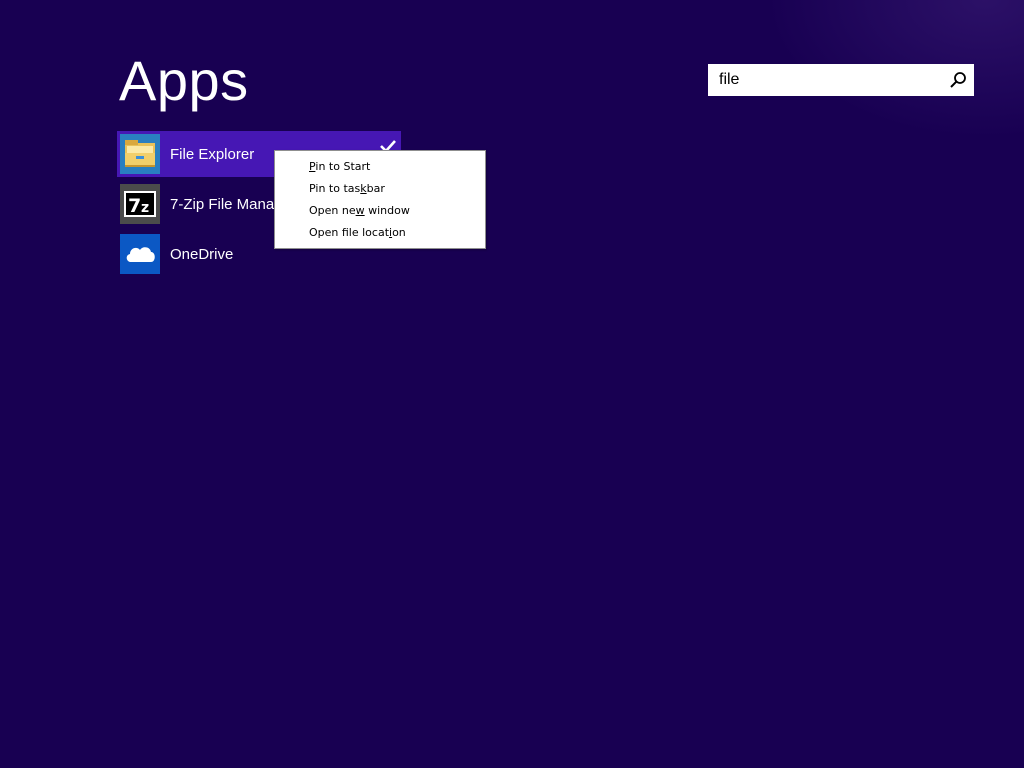 The image size is (1024, 768). Describe the element at coordinates (140, 254) in the screenshot. I see `onedrive-icon` at that location.